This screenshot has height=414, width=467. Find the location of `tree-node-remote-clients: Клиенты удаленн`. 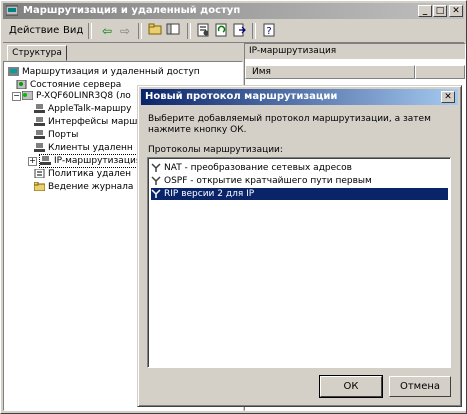

tree-node-remote-clients: Клиенты удаленн is located at coordinates (83, 148).